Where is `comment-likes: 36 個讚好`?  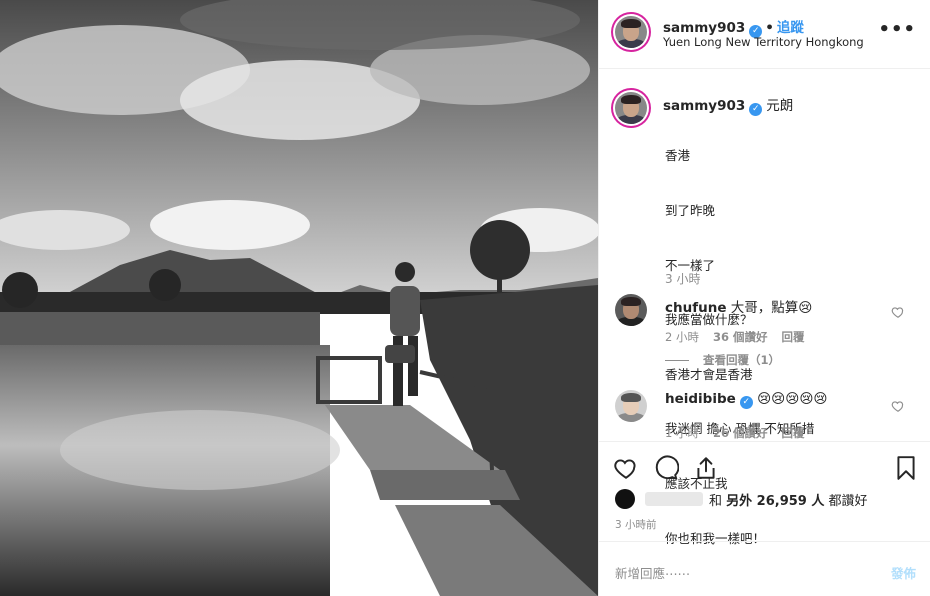 comment-likes: 36 個讚好 is located at coordinates (740, 337).